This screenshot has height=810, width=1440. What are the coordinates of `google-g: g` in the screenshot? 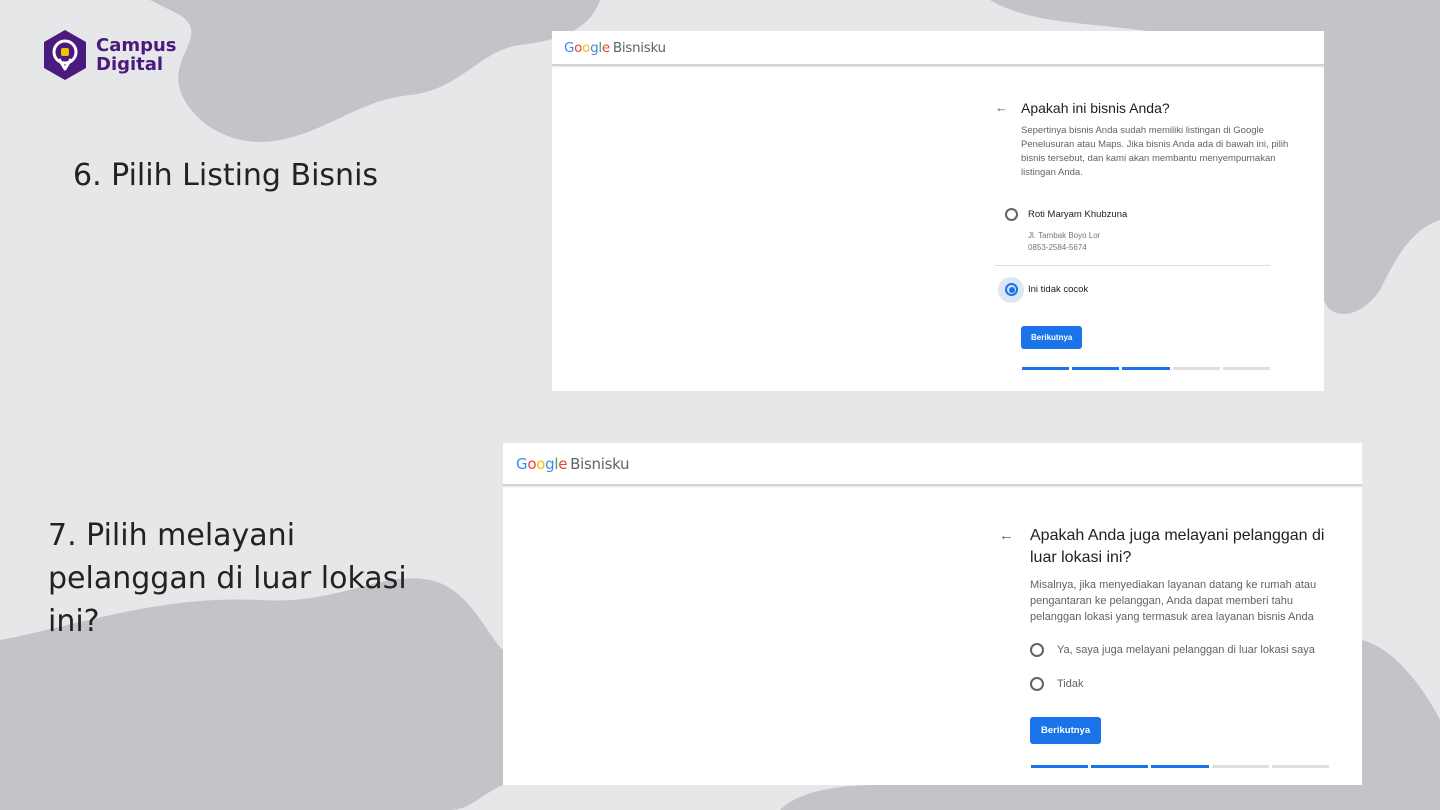 It's located at (550, 463).